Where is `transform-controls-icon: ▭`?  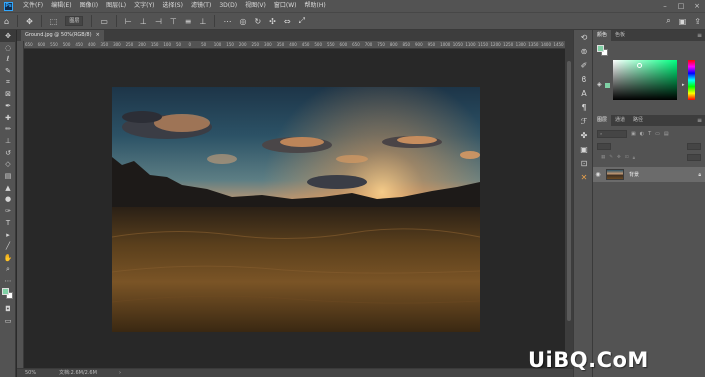 transform-controls-icon: ▭ is located at coordinates (104, 21).